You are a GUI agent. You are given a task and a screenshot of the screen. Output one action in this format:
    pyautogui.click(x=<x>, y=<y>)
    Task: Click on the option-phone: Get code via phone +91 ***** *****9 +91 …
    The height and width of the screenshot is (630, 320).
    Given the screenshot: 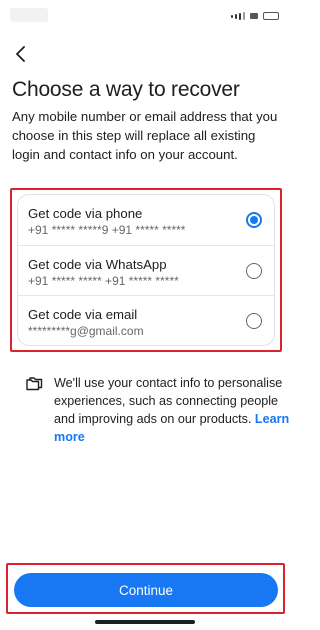 What is the action you would take?
    pyautogui.click(x=146, y=220)
    